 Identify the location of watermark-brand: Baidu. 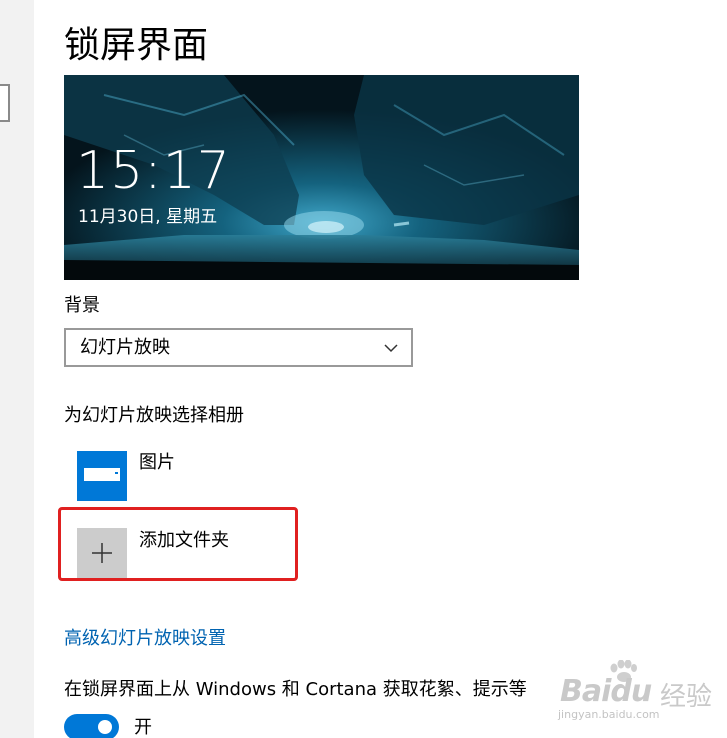
(606, 691).